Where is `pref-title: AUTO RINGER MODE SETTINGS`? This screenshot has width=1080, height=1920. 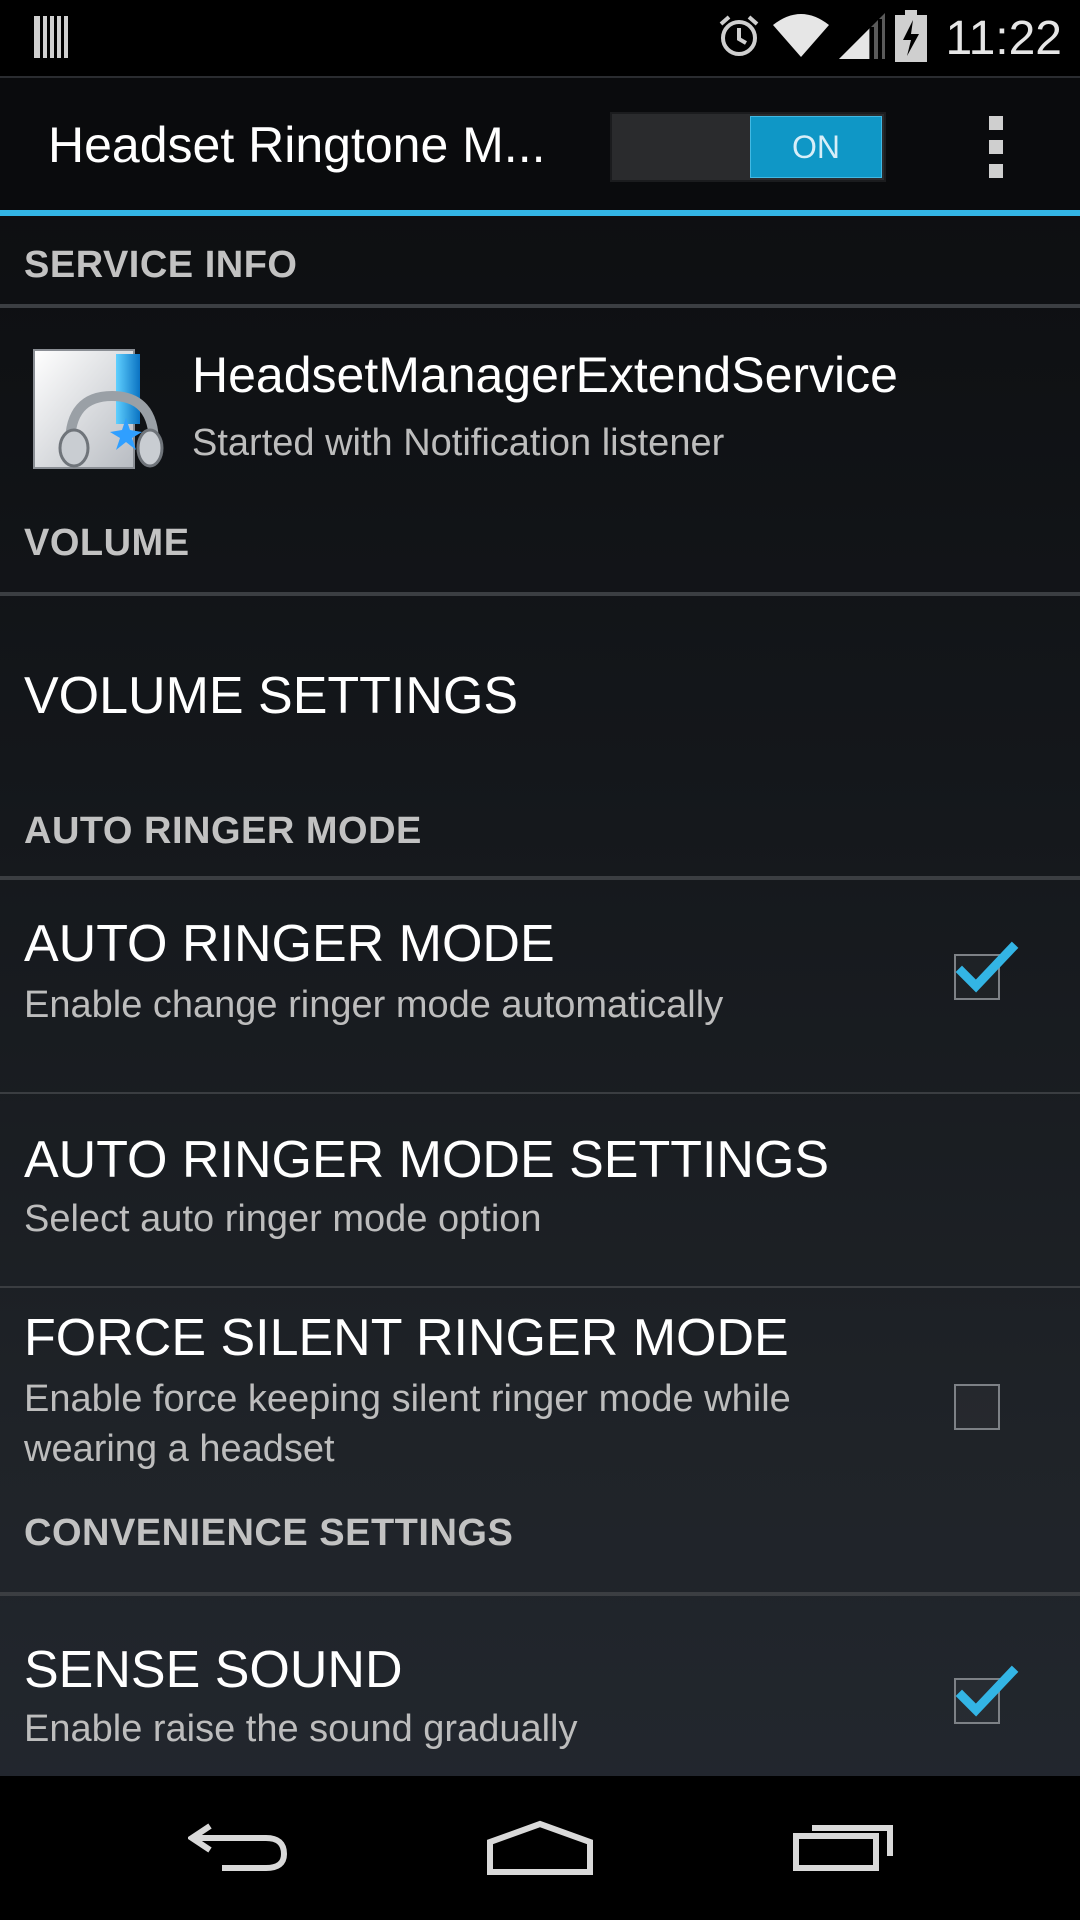
pref-title: AUTO RINGER MODE SETTINGS is located at coordinates (427, 1160).